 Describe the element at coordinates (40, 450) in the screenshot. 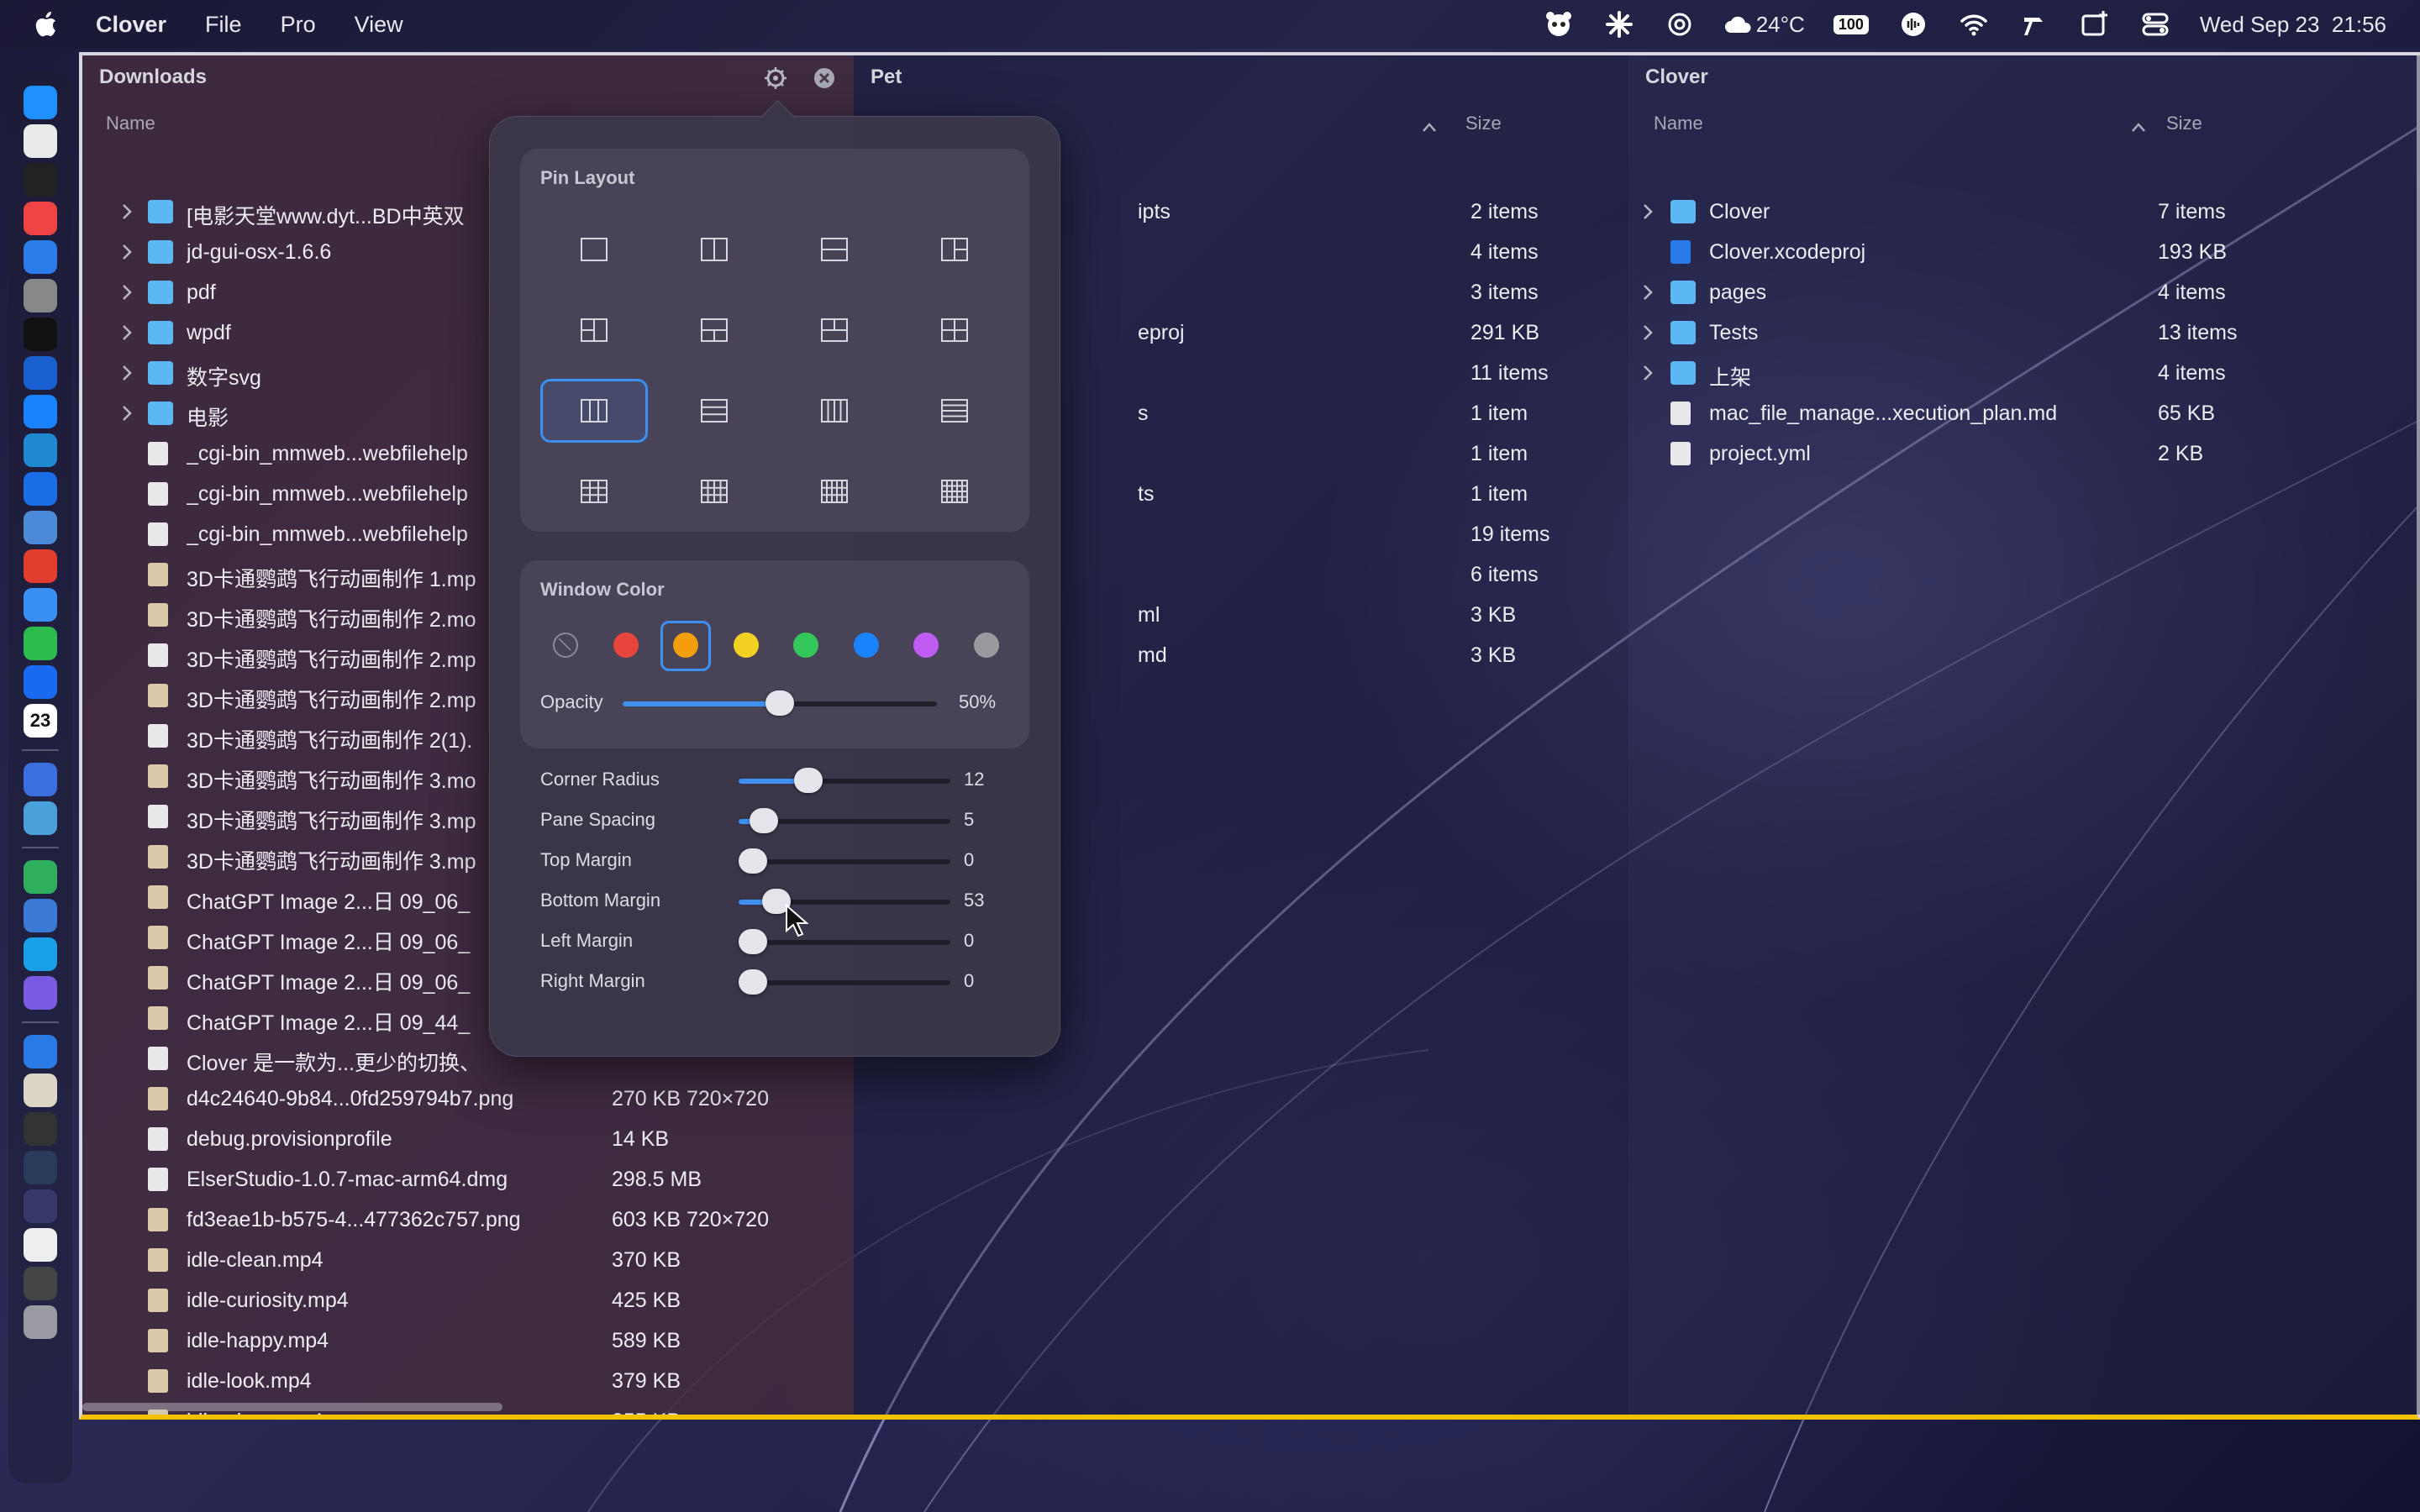

I see `vscode-icon` at that location.